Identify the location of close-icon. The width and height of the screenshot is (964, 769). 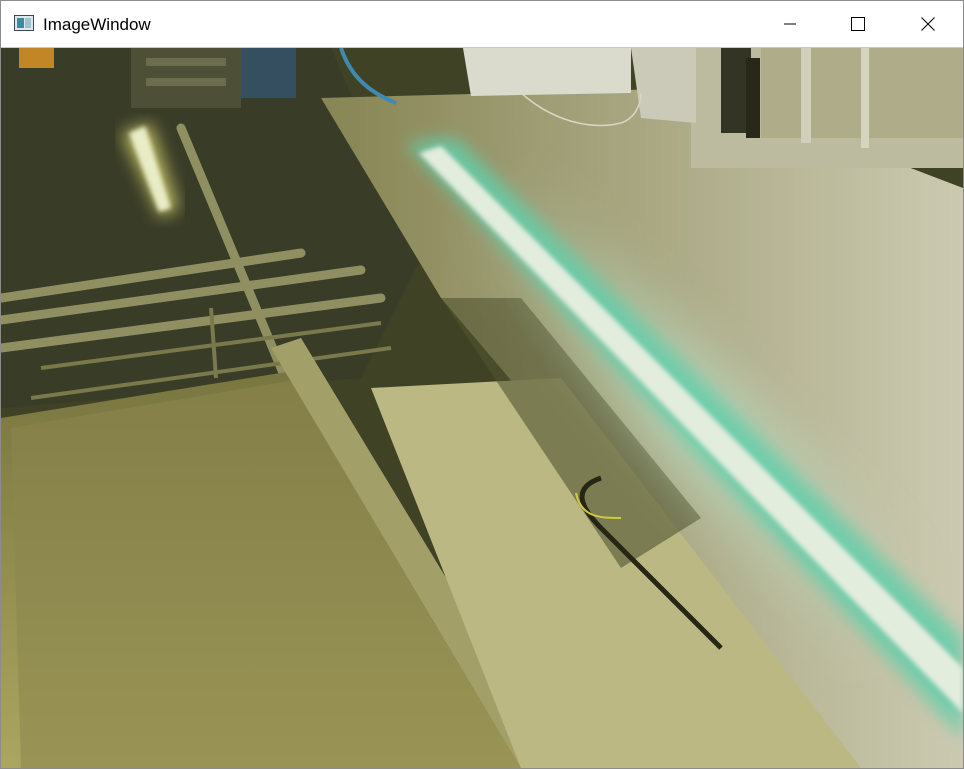
(928, 24).